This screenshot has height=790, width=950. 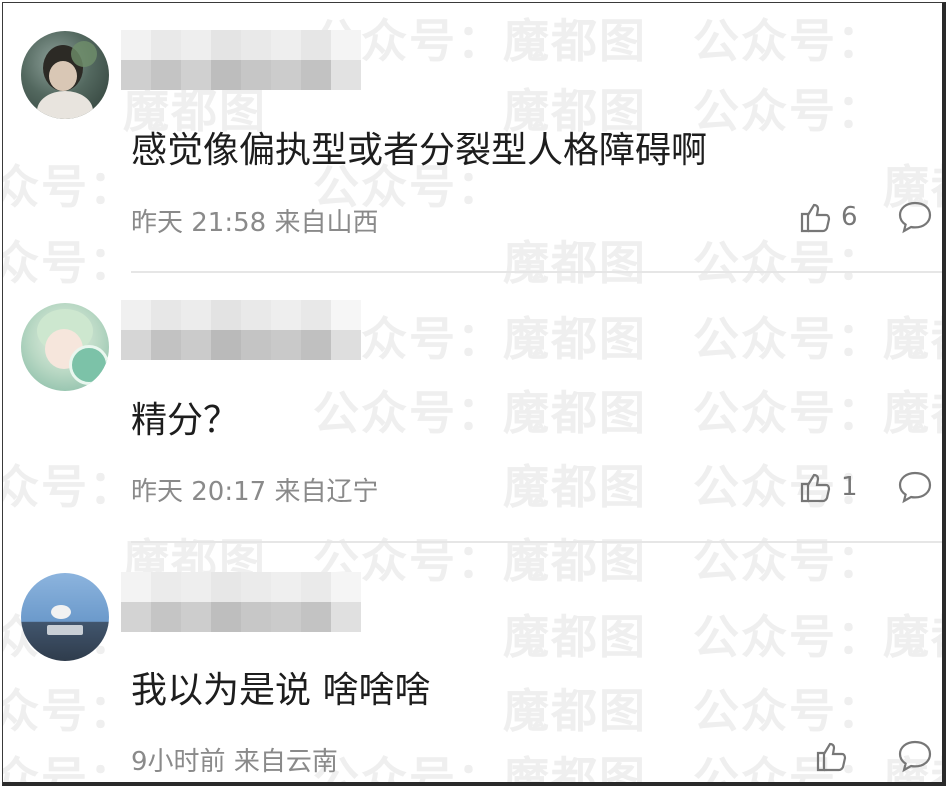 What do you see at coordinates (281, 690) in the screenshot?
I see `comment-text: 我以为是说 啥啥啥` at bounding box center [281, 690].